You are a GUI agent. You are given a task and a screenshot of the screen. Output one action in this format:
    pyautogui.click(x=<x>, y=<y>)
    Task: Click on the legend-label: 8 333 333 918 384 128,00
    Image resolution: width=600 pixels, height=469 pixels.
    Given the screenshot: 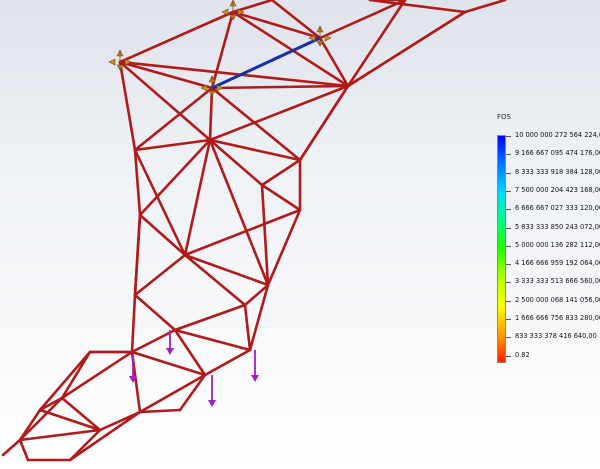 What is the action you would take?
    pyautogui.click(x=557, y=171)
    